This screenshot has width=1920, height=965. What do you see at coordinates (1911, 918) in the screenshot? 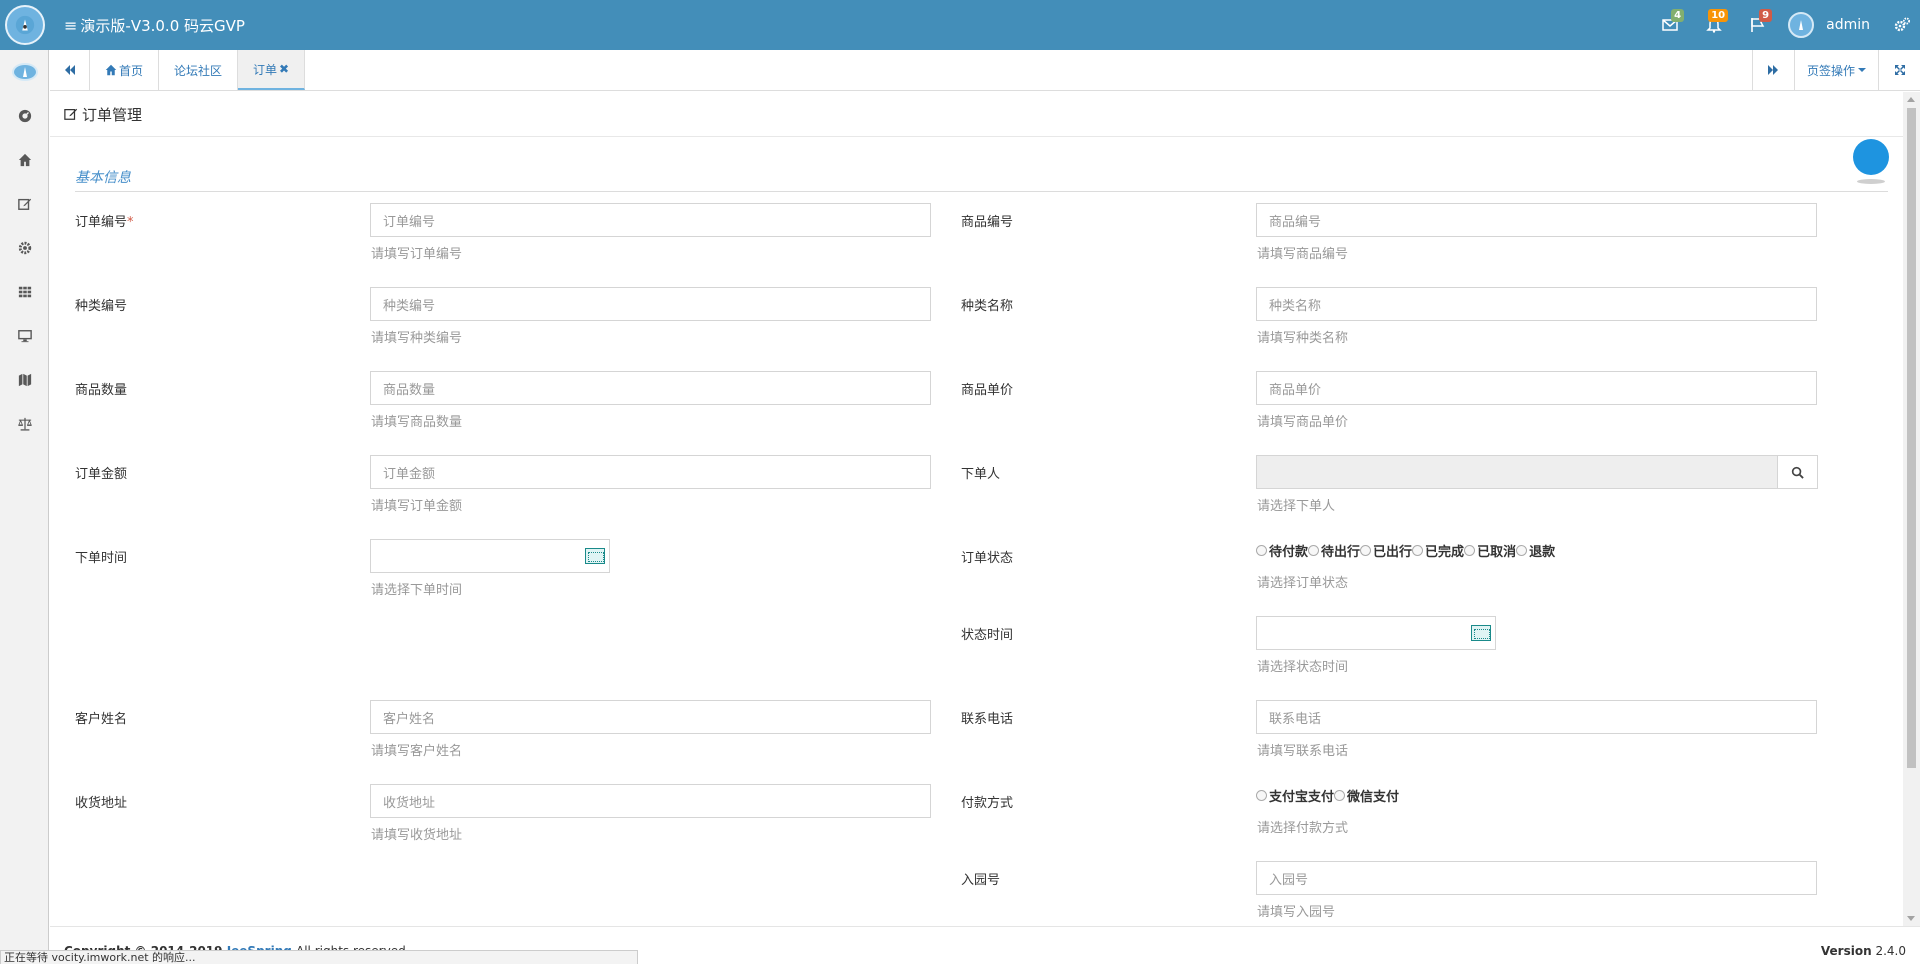
I see `scroll-down-arrow` at bounding box center [1911, 918].